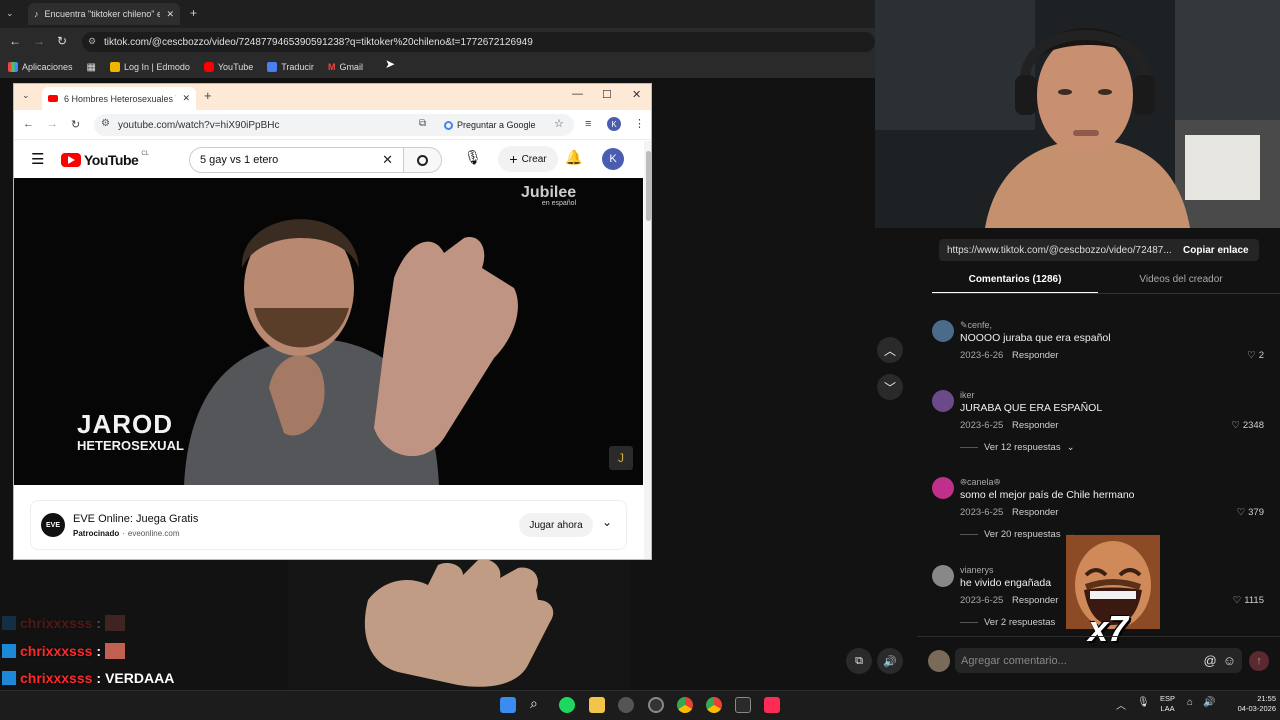  What do you see at coordinates (613, 159) in the screenshot?
I see `account-avatar: K` at bounding box center [613, 159].